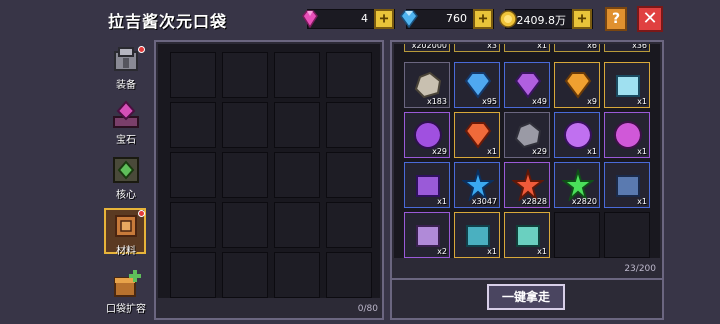 The width and height of the screenshot is (720, 324). What do you see at coordinates (427, 235) in the screenshot?
I see `item-slot: x2` at bounding box center [427, 235].